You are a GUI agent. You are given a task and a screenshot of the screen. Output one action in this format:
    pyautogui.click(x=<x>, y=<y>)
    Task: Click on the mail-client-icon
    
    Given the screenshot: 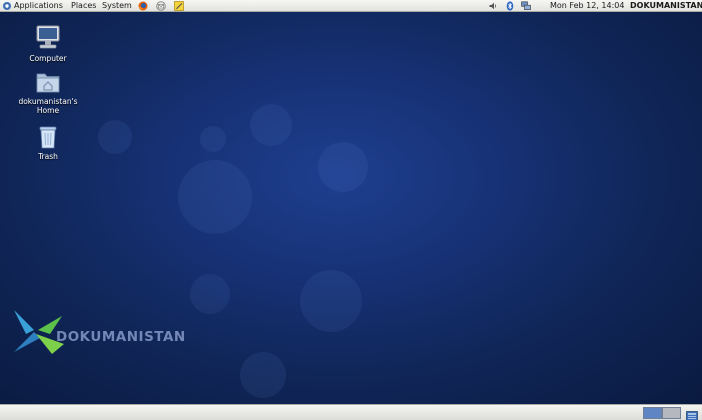 What is the action you would take?
    pyautogui.click(x=161, y=6)
    